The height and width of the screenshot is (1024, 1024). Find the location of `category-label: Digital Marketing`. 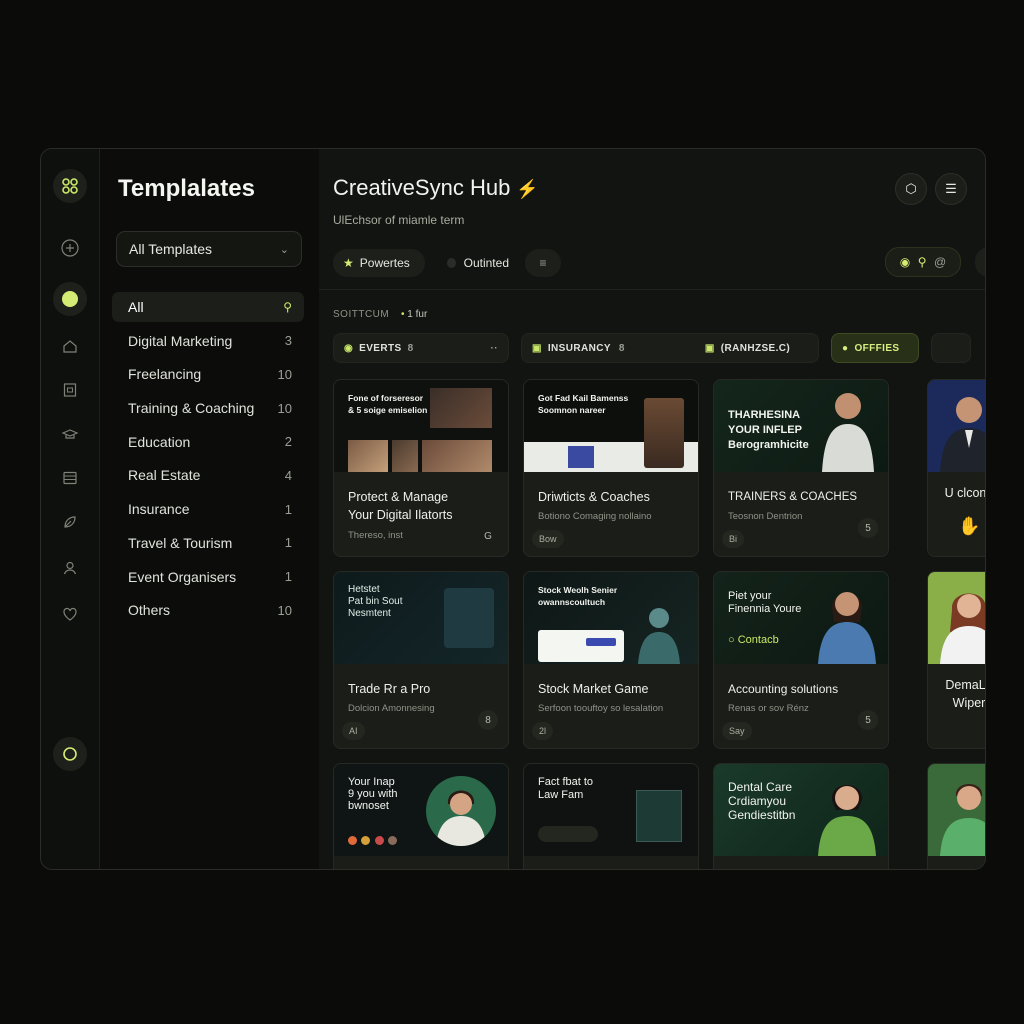

category-label: Digital Marketing is located at coordinates (180, 340).